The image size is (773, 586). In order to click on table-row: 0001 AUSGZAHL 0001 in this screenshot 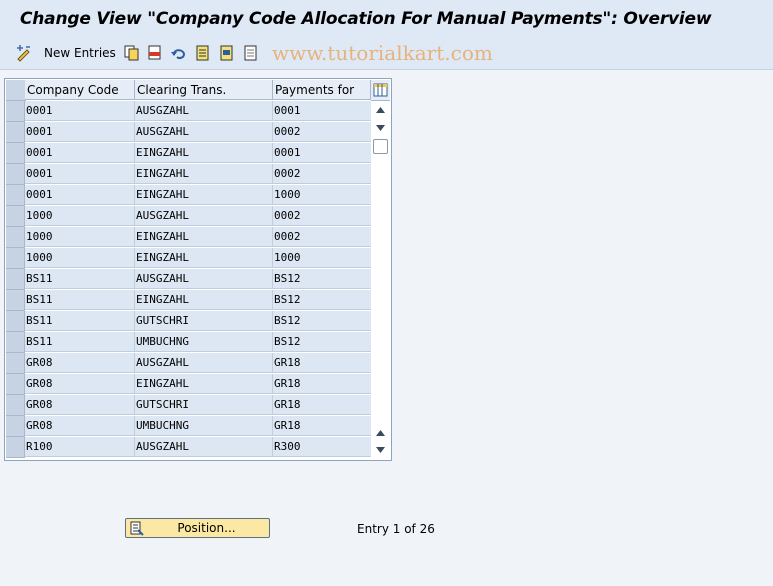, I will do `click(189, 111)`.